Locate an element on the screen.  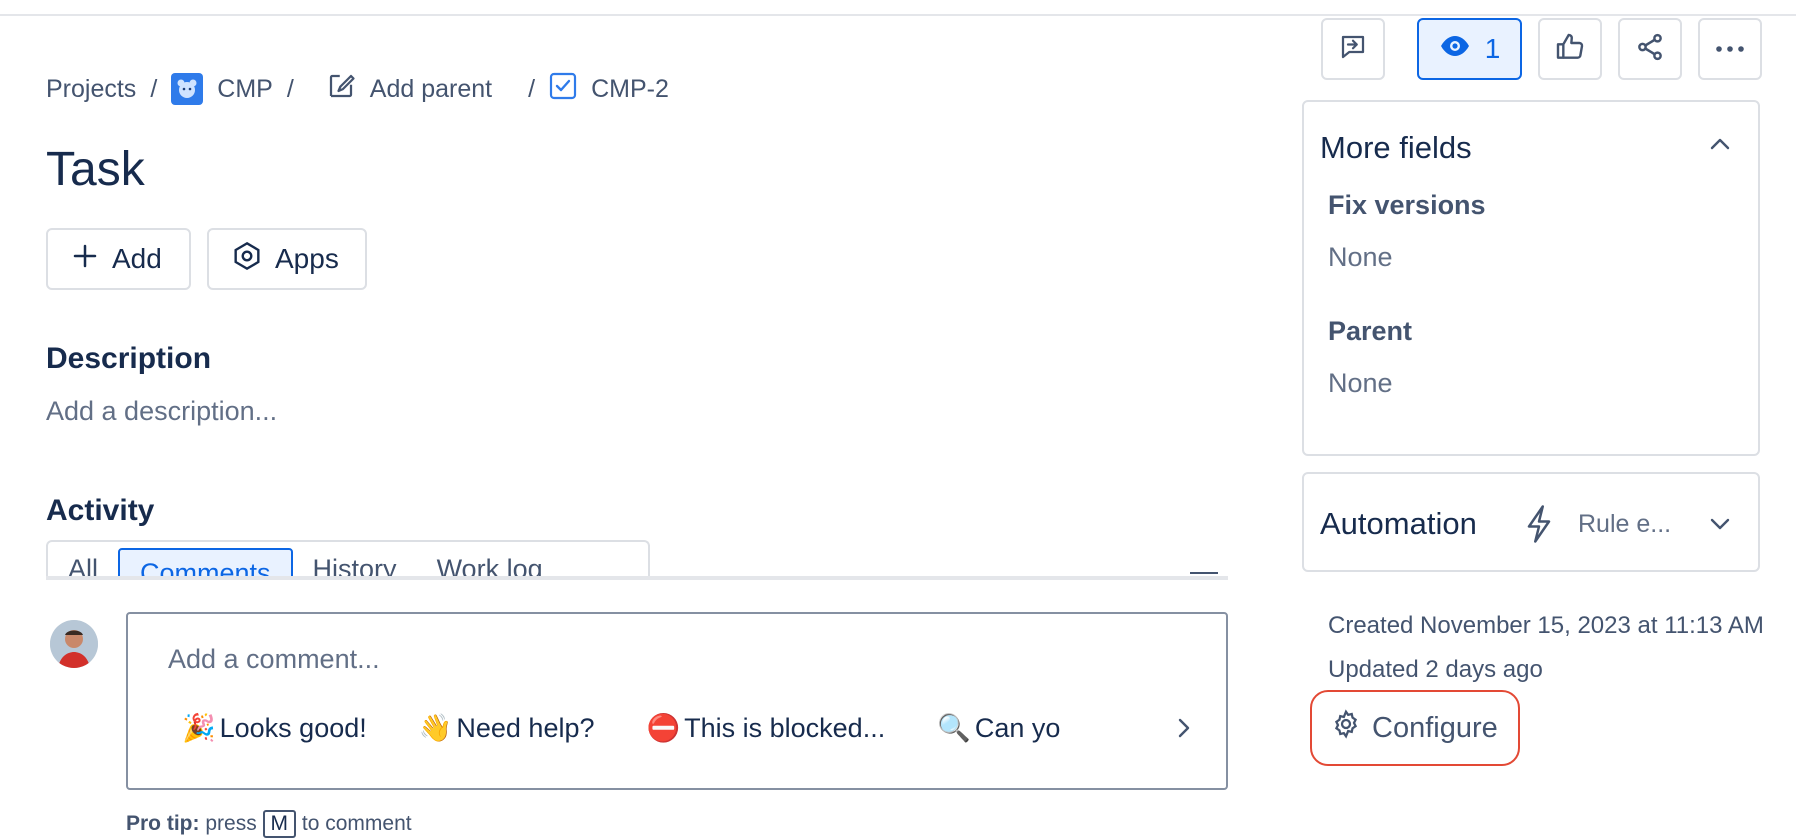
top-border is located at coordinates (898, 8).